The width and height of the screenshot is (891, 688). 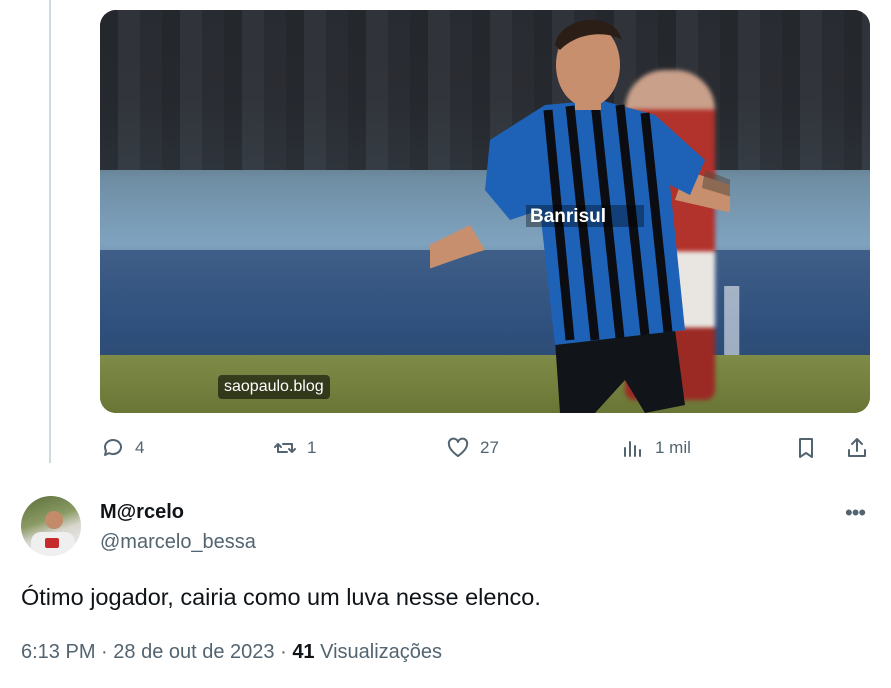 I want to click on share-icon, so click(x=857, y=447).